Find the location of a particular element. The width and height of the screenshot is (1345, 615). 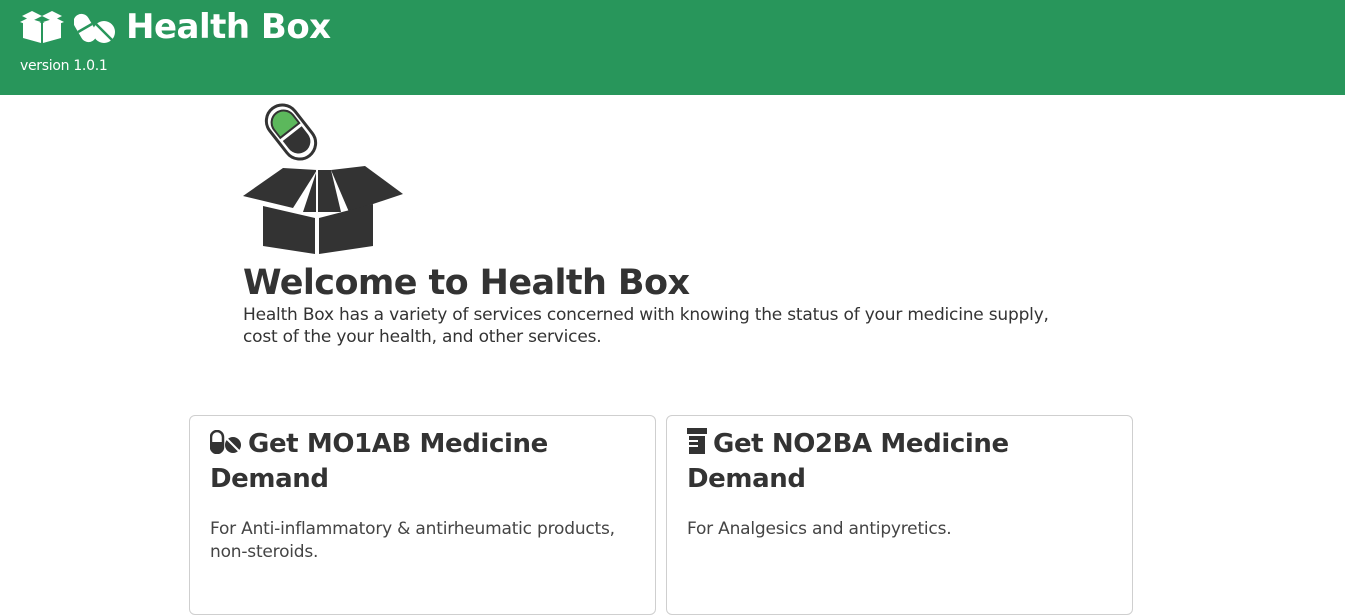

version-label: version 1.0.1 is located at coordinates (64, 66).